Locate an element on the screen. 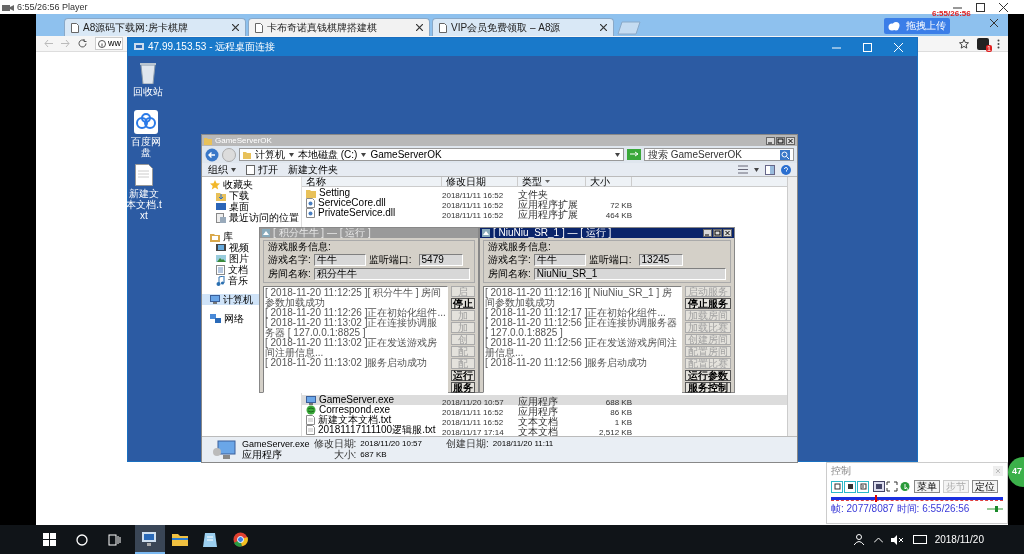 The image size is (1024, 554). nav-item: 下载 is located at coordinates (251, 195).